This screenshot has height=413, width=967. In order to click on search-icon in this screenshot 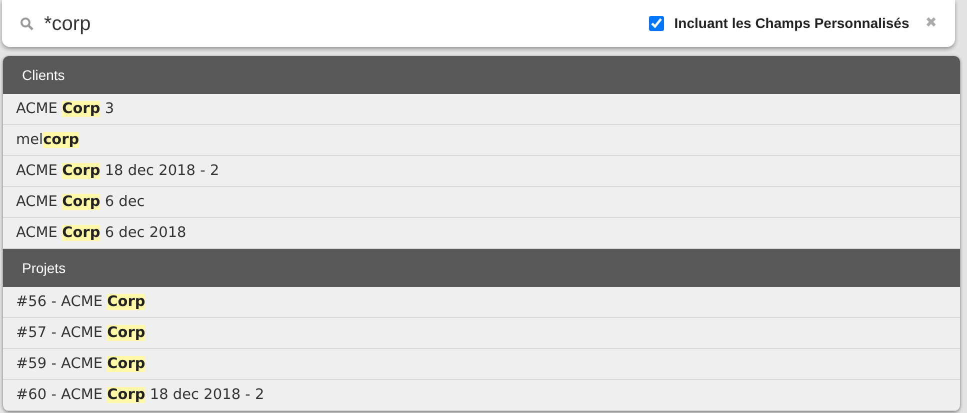, I will do `click(27, 23)`.